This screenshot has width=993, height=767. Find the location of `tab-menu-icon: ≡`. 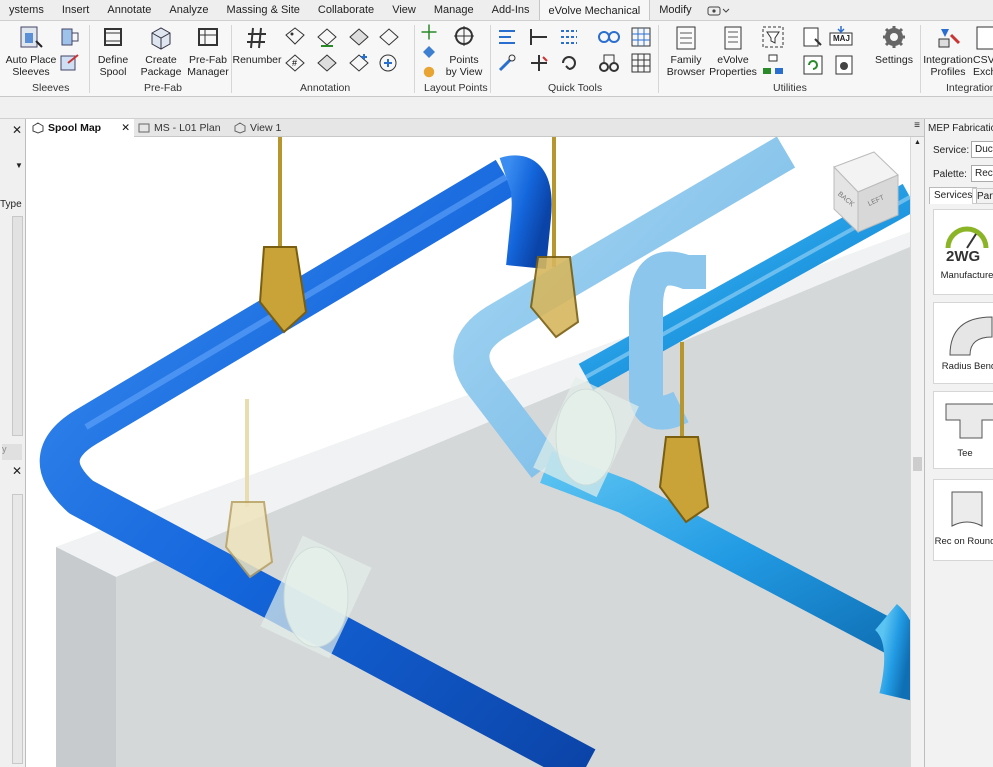

tab-menu-icon: ≡ is located at coordinates (917, 125).